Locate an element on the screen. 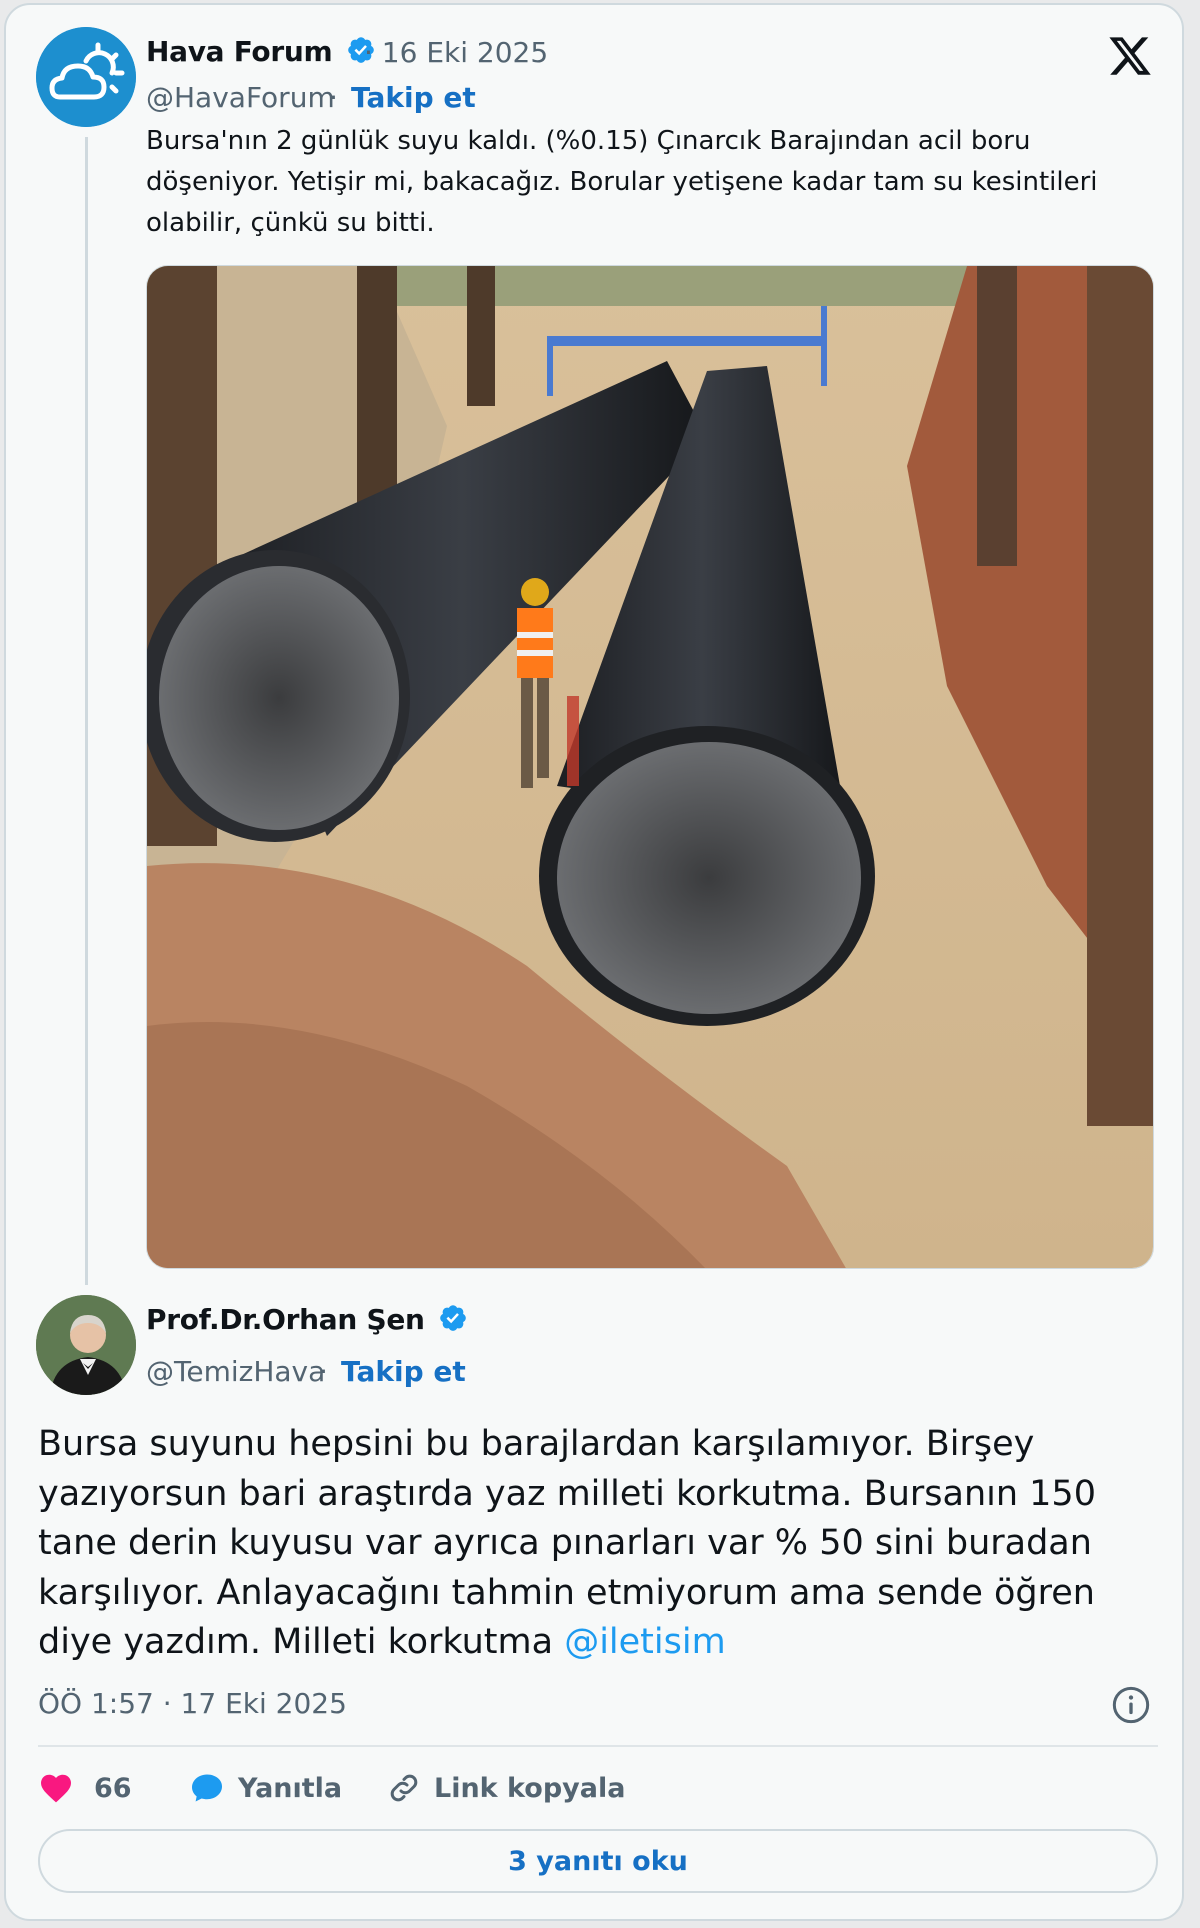 The height and width of the screenshot is (1928, 1200). thread-connector-line is located at coordinates (86, 711).